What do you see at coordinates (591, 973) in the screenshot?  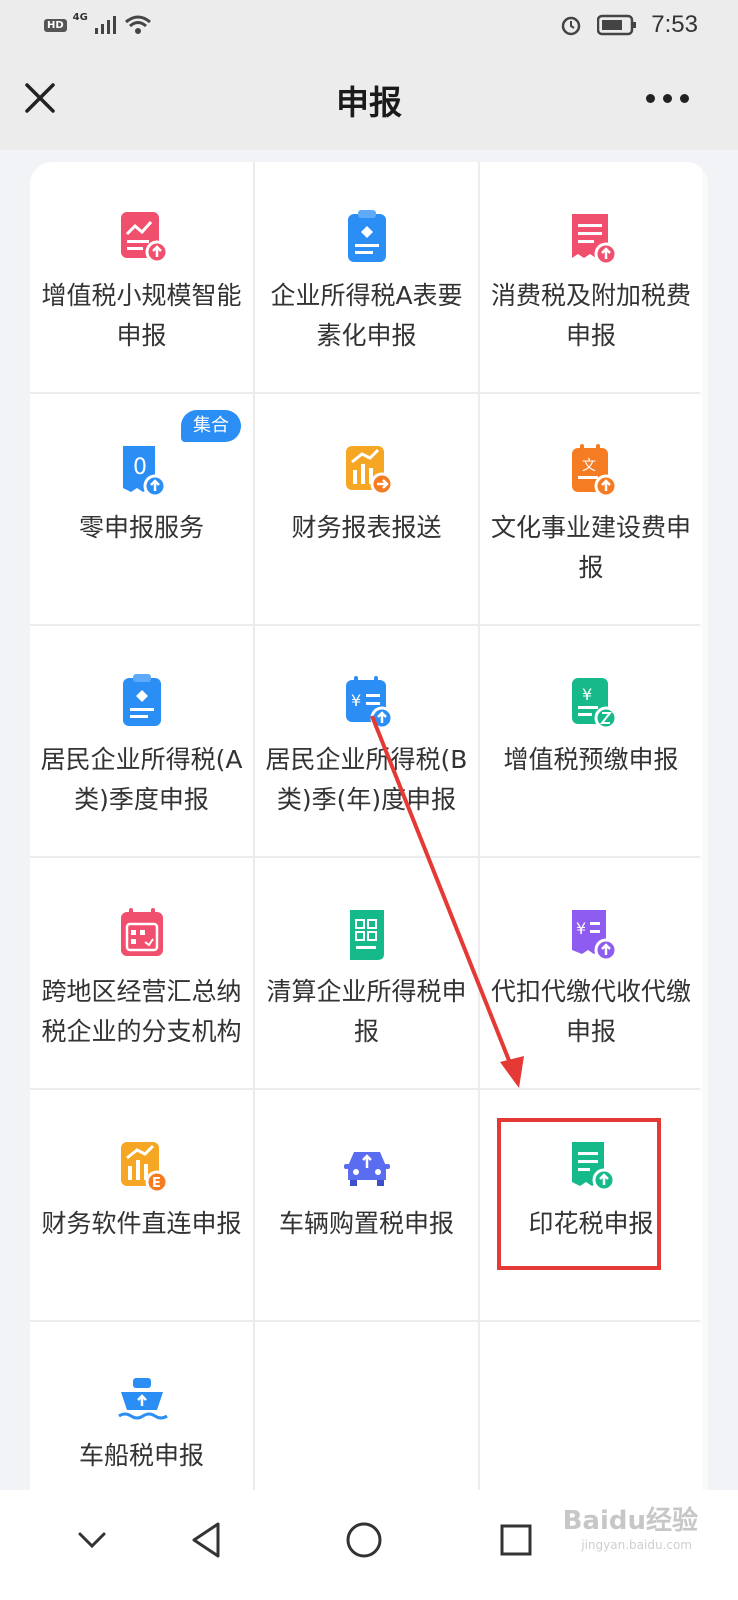 I see `service-item-withholding: ¥ 代扣代缴代收代缴申报` at bounding box center [591, 973].